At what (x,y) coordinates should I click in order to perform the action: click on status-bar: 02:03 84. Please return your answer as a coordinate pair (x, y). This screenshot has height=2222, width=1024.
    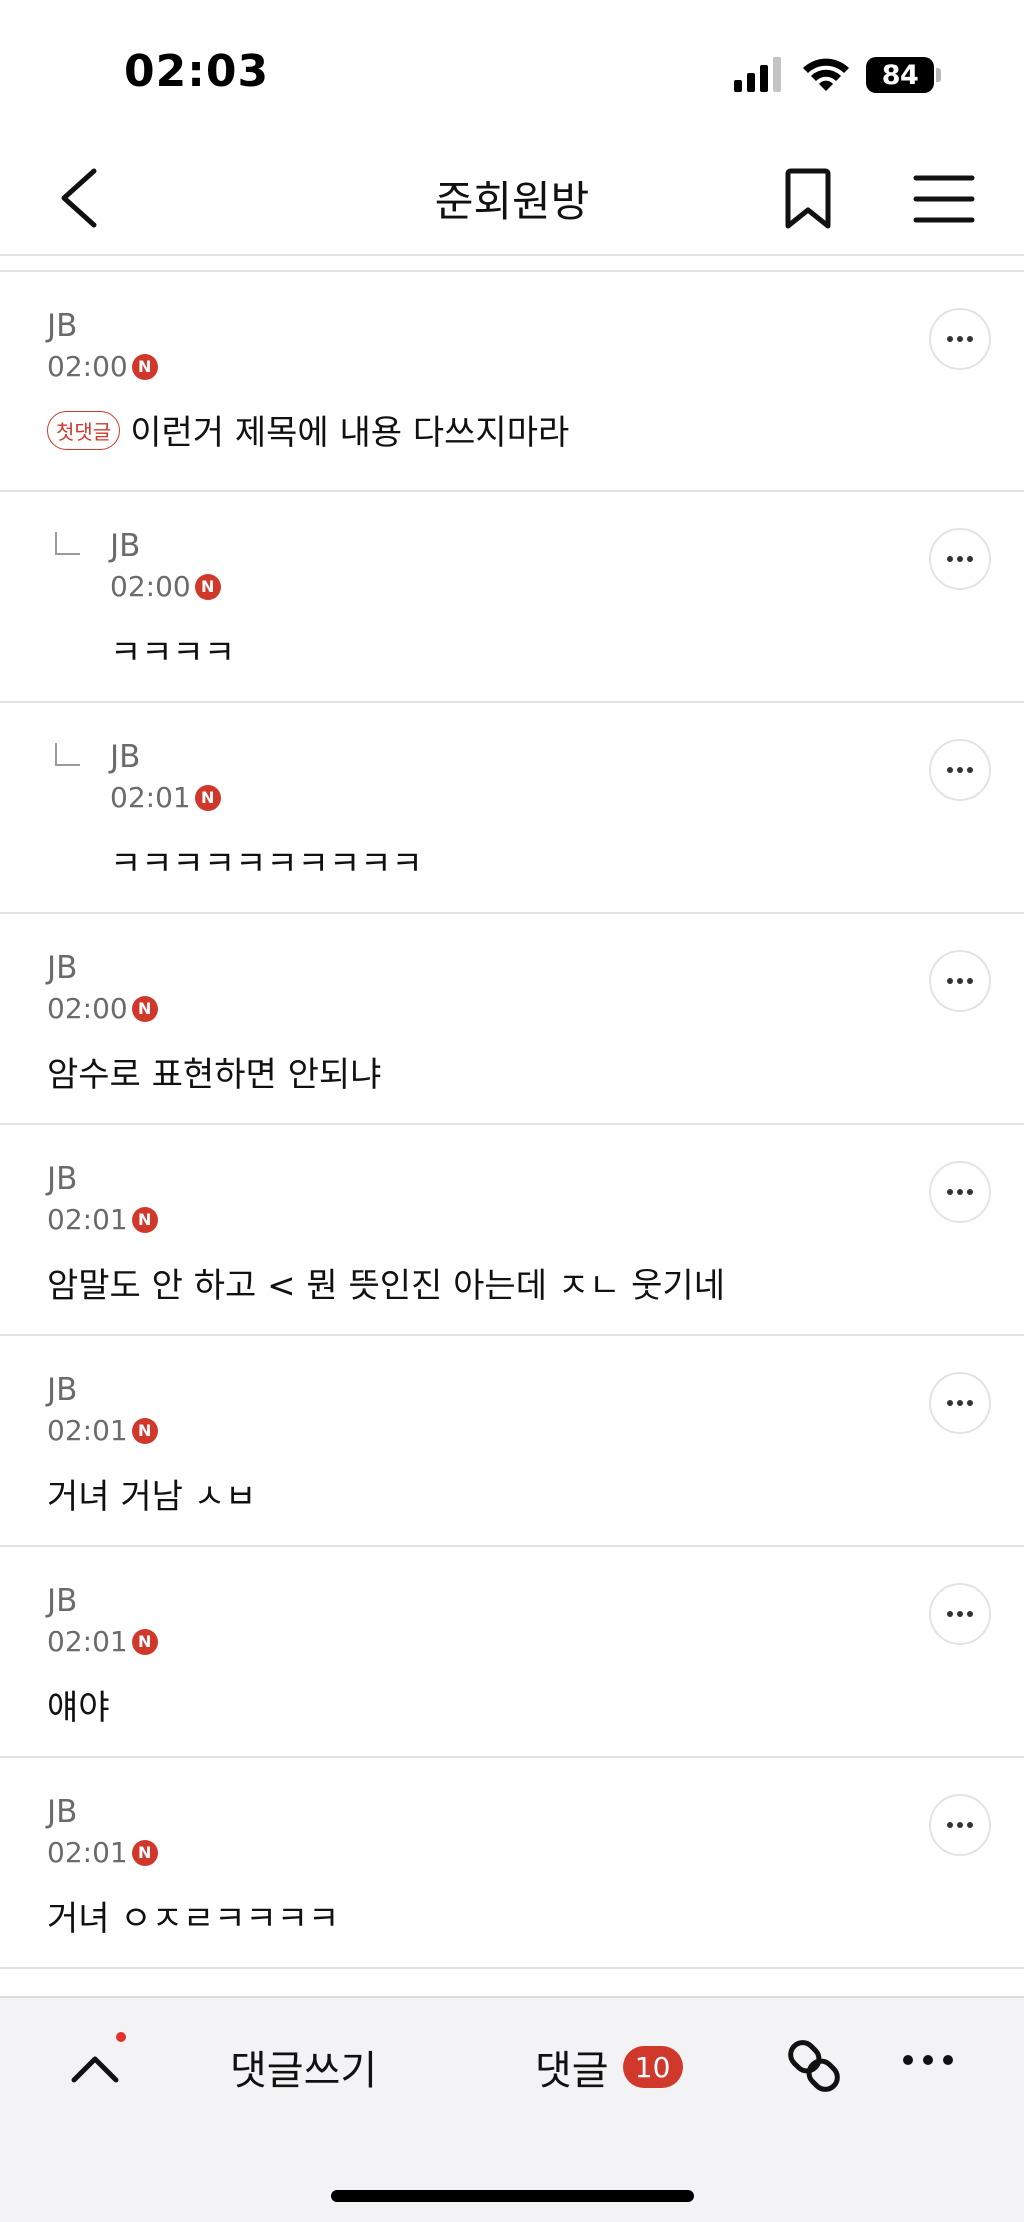
    Looking at the image, I should click on (512, 70).